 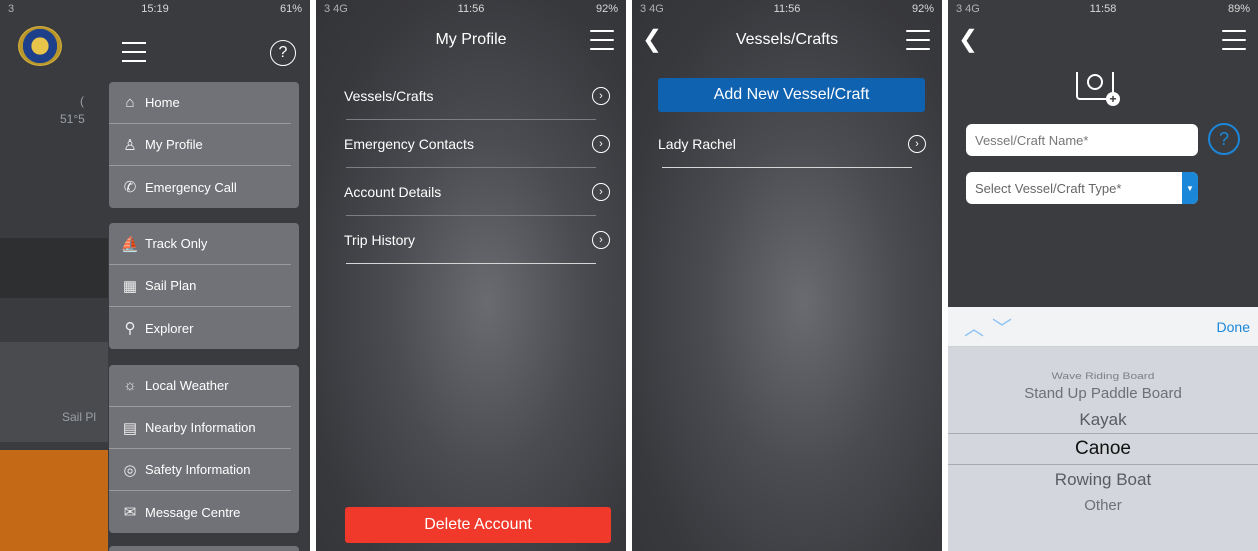 I want to click on info-pin-icon: ▤, so click(x=130, y=428).